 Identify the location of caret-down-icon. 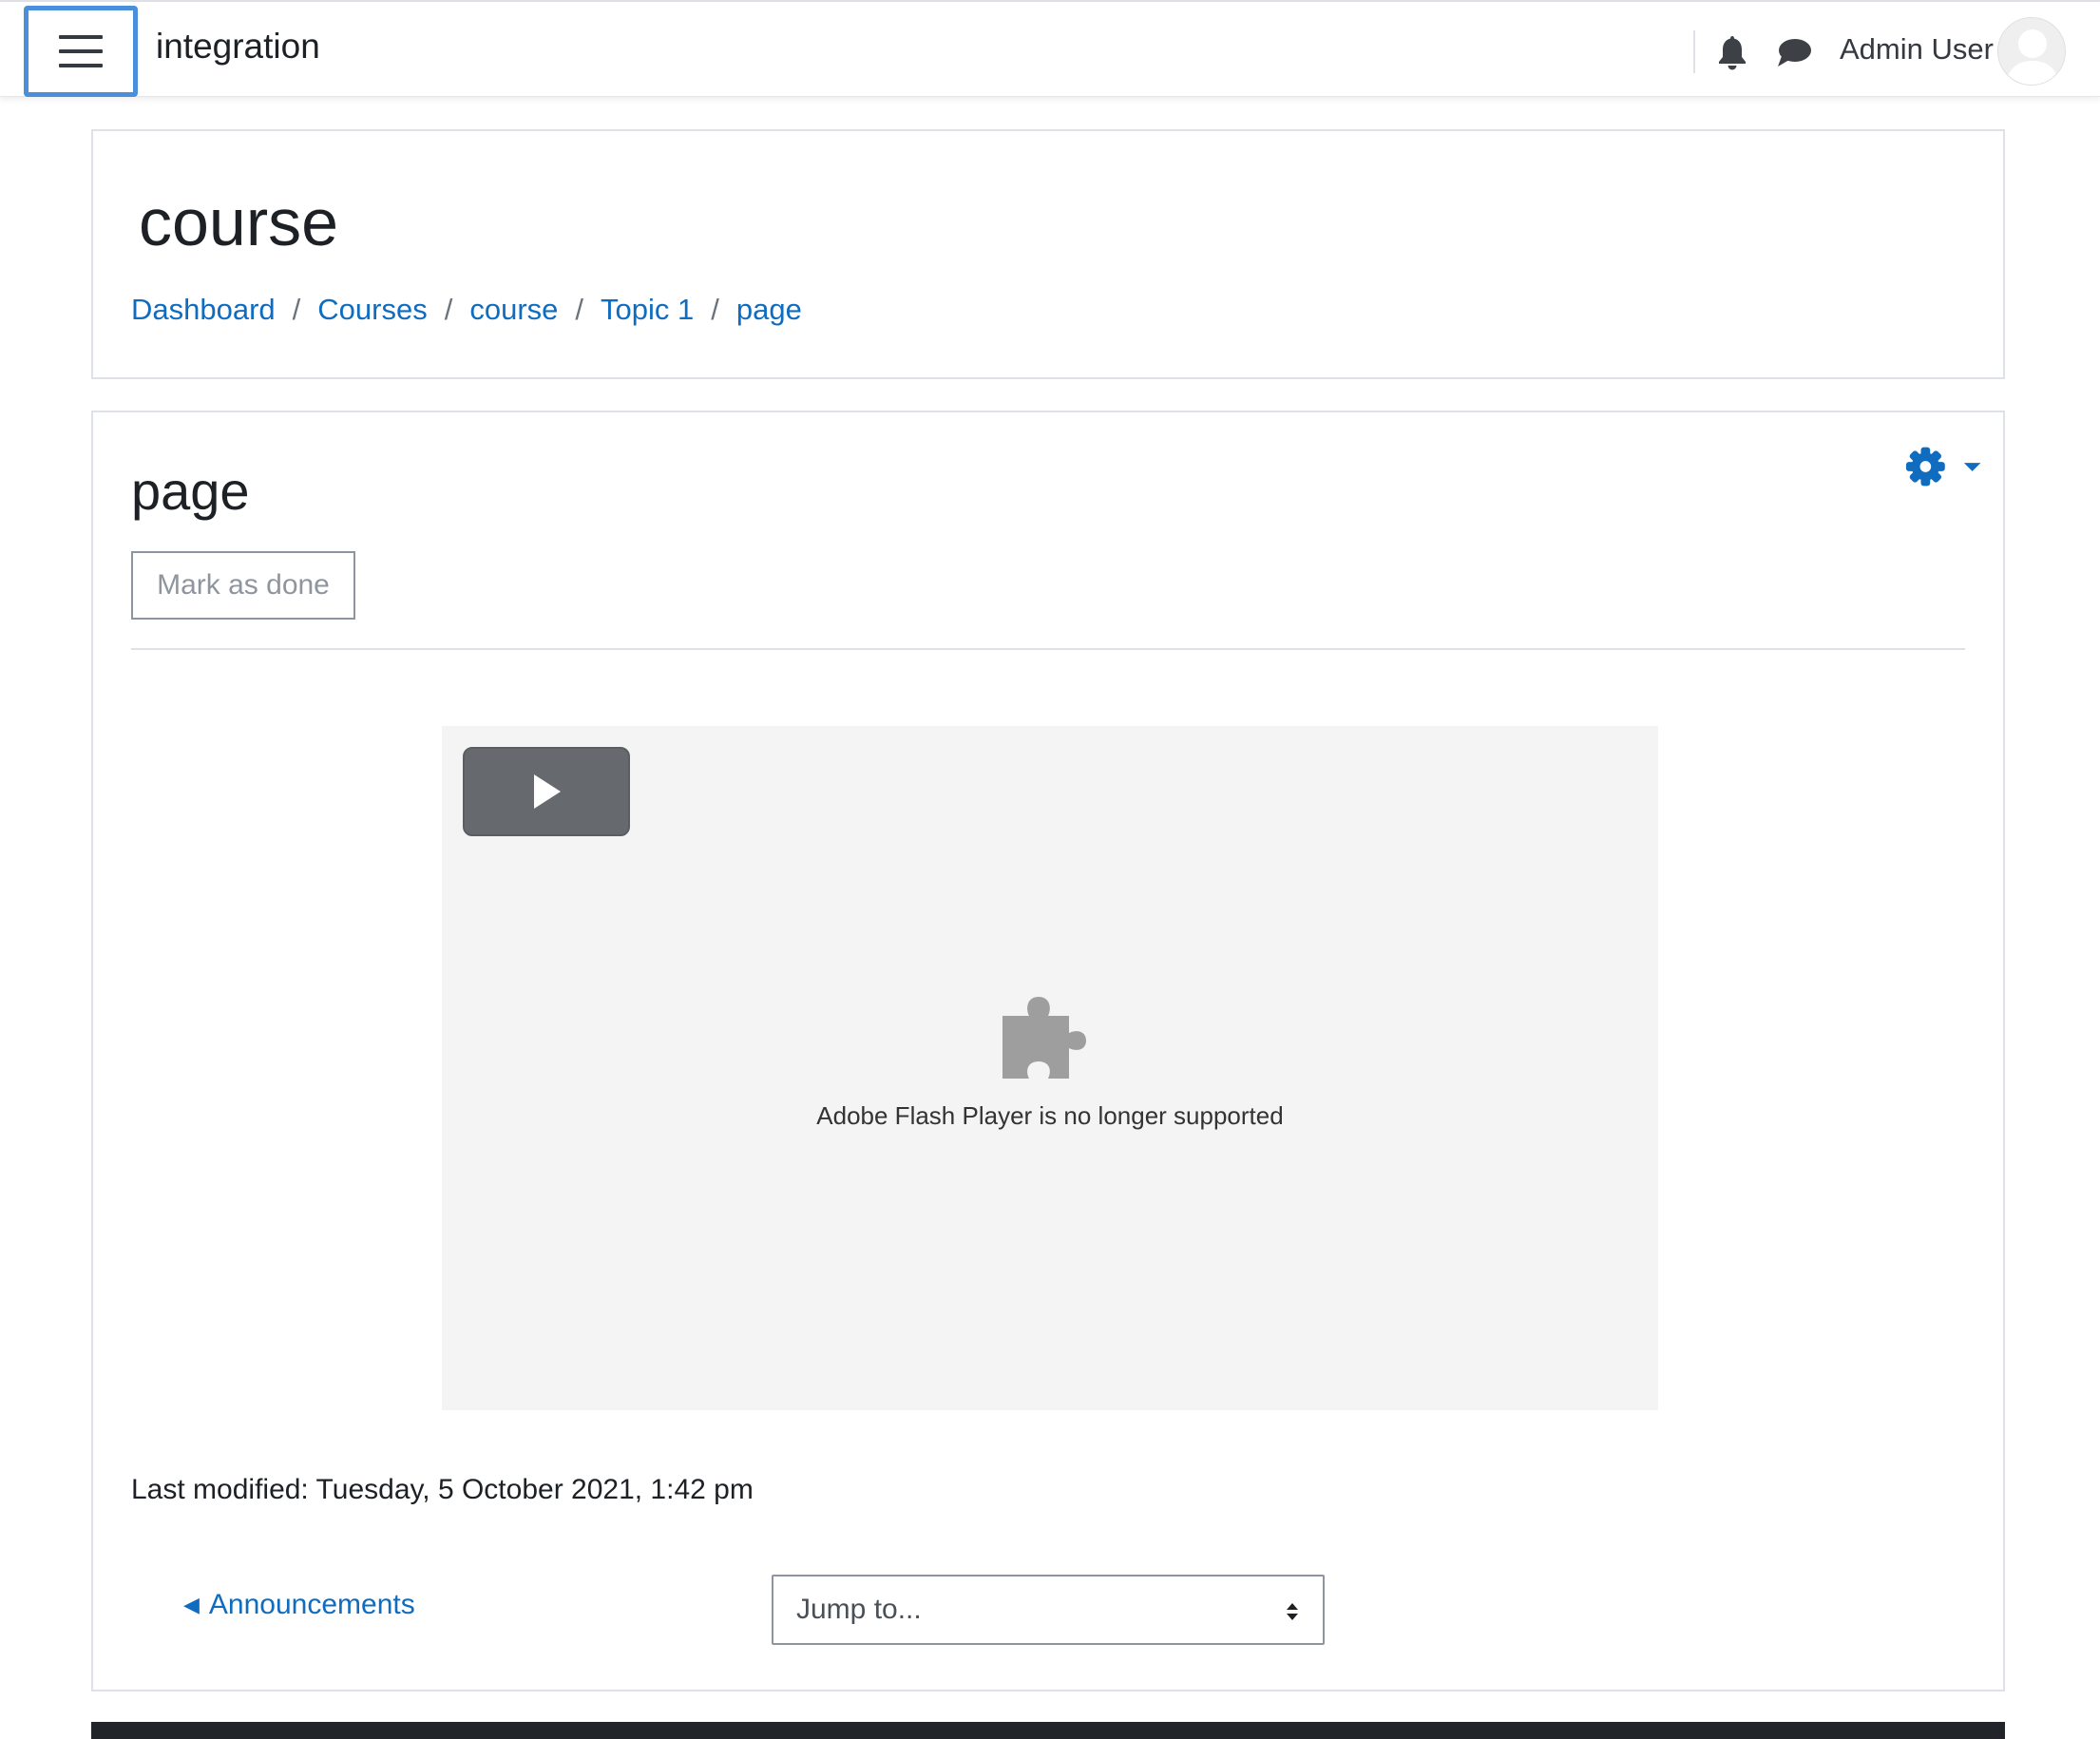
(1972, 467).